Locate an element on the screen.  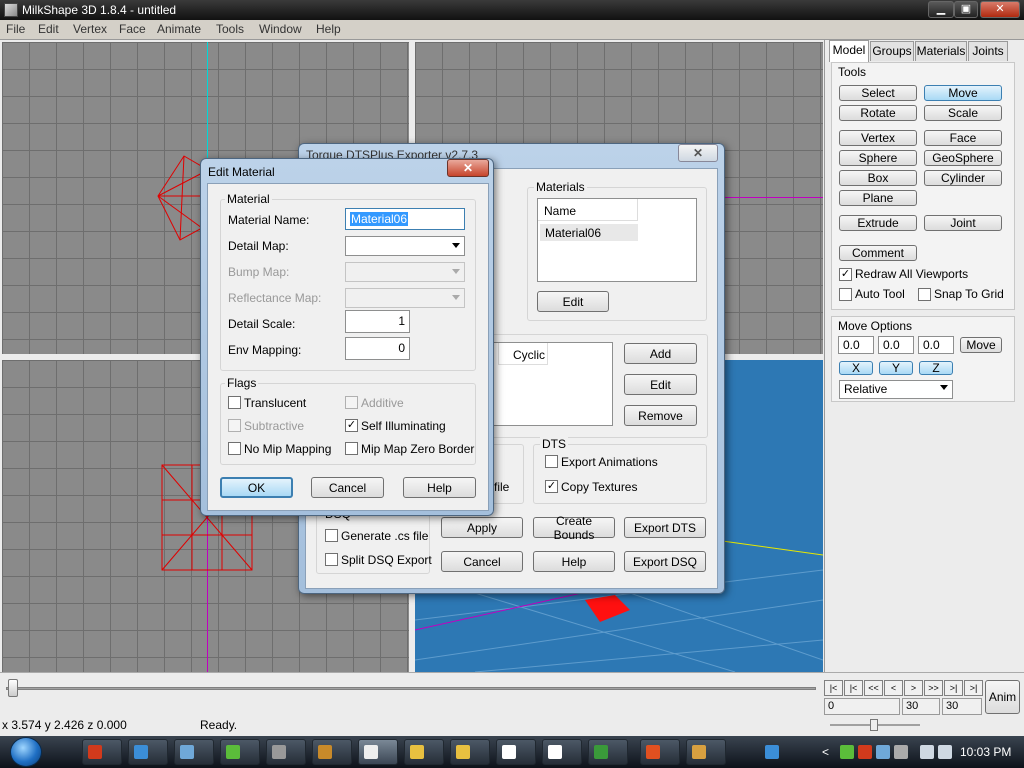
redraw-all-checkbox: ✓ is located at coordinates (845, 274).